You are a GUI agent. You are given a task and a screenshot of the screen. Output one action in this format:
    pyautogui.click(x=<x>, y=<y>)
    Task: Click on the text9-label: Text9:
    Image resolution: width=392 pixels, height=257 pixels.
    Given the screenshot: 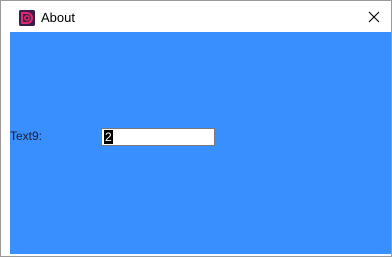 What is the action you would take?
    pyautogui.click(x=26, y=136)
    